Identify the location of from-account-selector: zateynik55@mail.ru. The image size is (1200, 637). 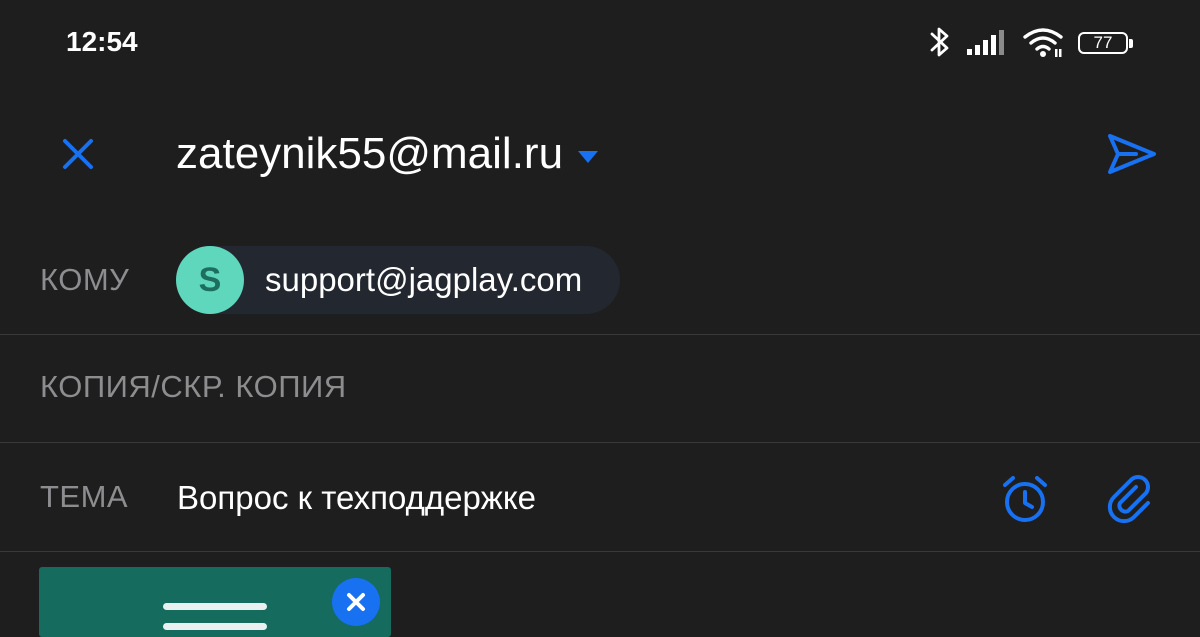
(387, 154).